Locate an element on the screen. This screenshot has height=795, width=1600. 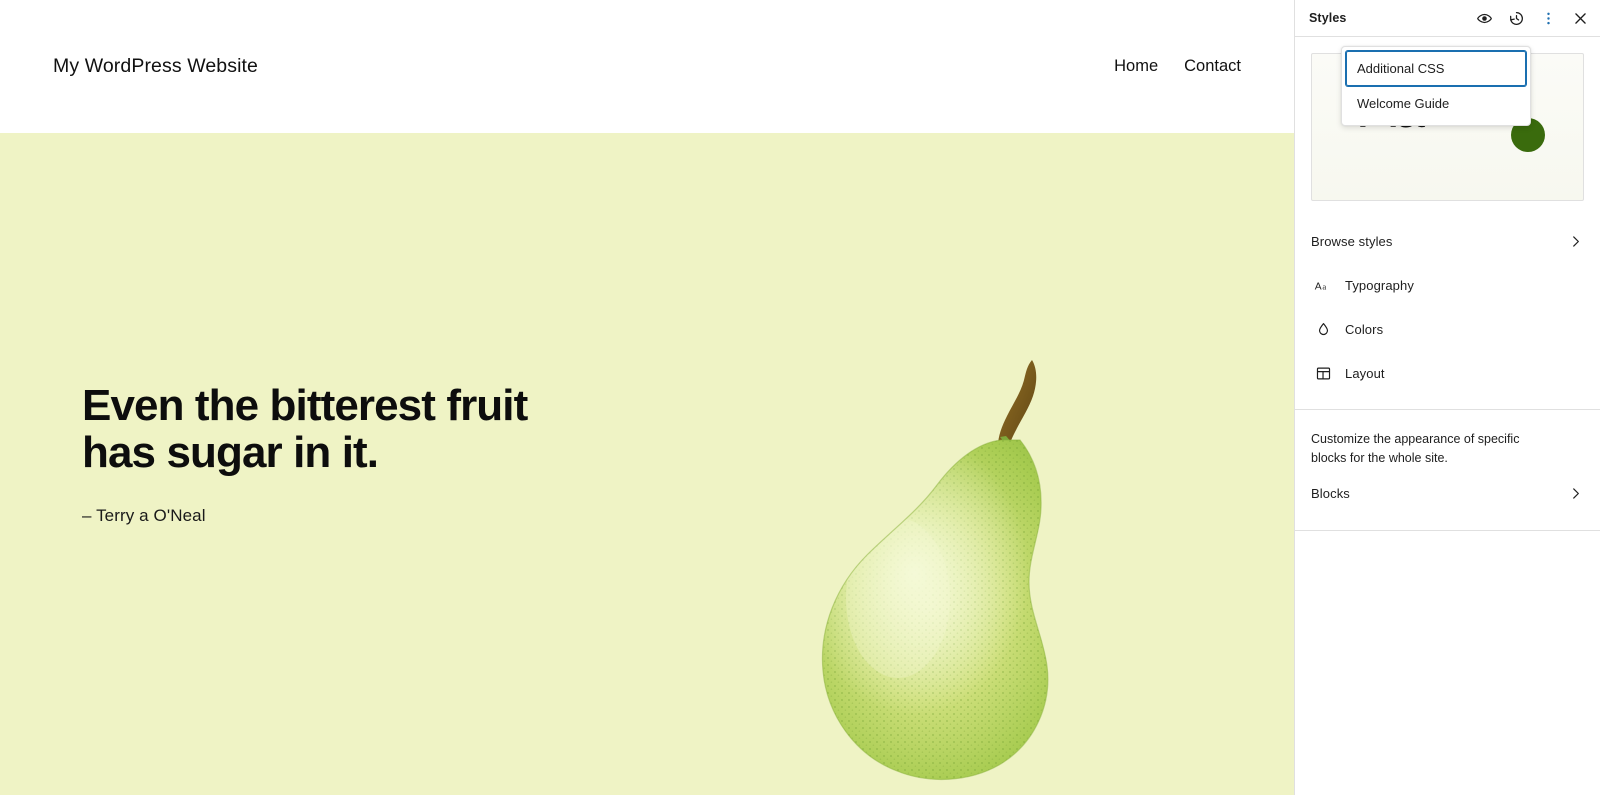
svg-text: A is located at coordinates (1317, 286).